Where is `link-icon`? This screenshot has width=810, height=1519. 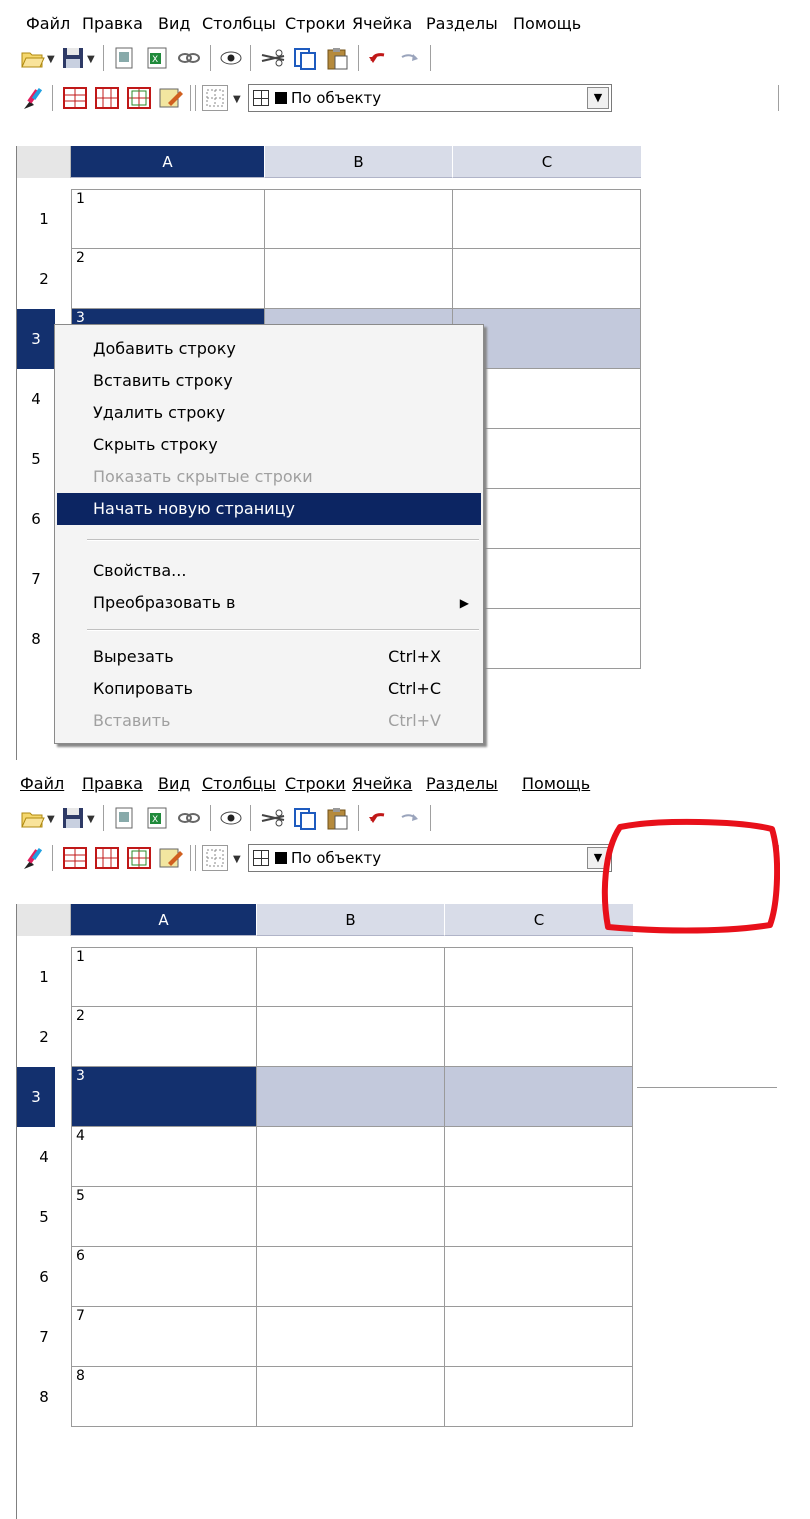 link-icon is located at coordinates (189, 58).